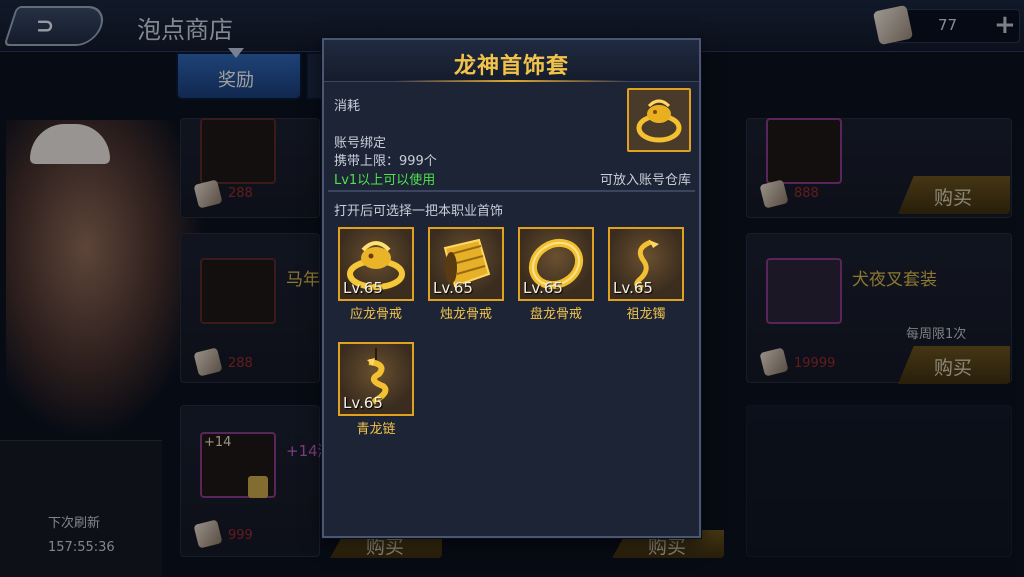 This screenshot has height=577, width=1024. Describe the element at coordinates (511, 66) in the screenshot. I see `popup-title: 龙神首饰套` at that location.